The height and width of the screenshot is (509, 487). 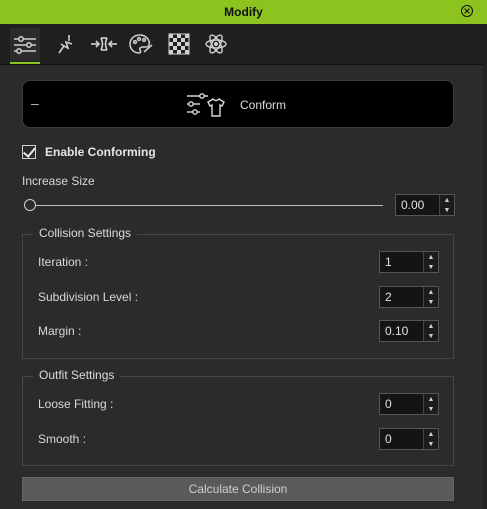 What do you see at coordinates (467, 11) in the screenshot?
I see `close-icon: ⨯` at bounding box center [467, 11].